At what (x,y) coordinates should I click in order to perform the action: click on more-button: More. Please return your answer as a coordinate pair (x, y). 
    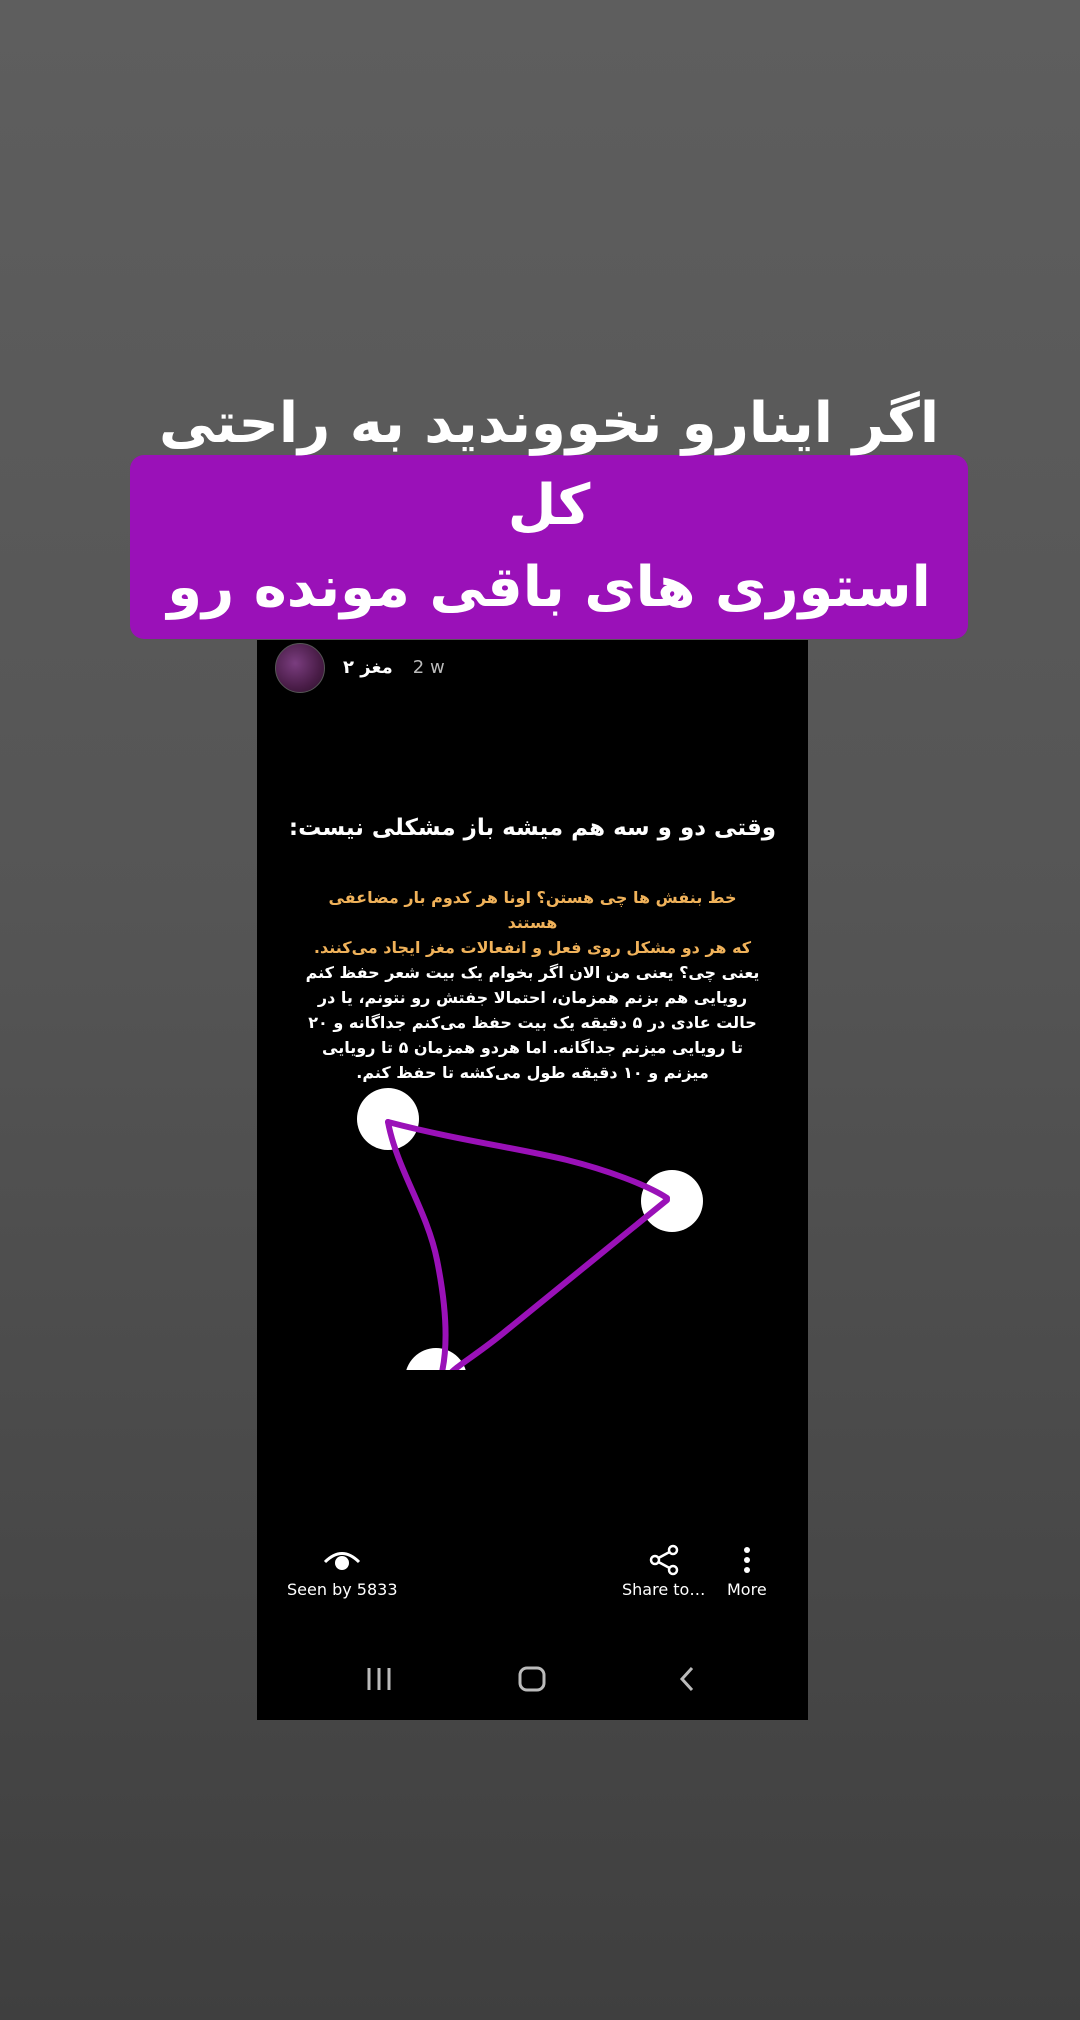
    Looking at the image, I should click on (747, 1569).